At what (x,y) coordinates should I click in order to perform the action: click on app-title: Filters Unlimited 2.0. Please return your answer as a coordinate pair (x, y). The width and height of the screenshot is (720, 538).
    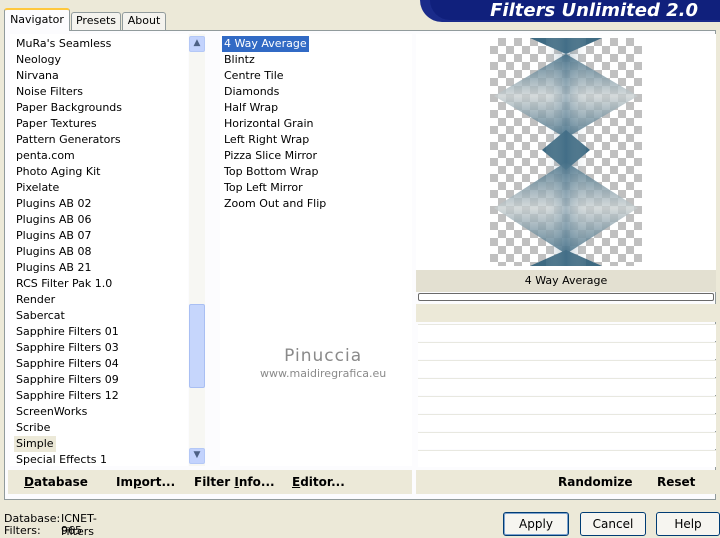
    Looking at the image, I should click on (594, 10).